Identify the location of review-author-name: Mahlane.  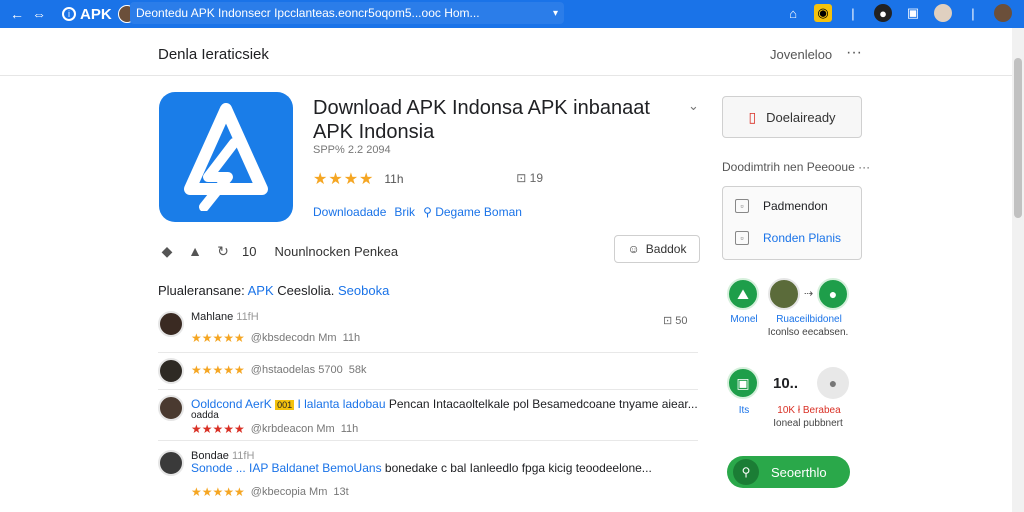
(212, 317).